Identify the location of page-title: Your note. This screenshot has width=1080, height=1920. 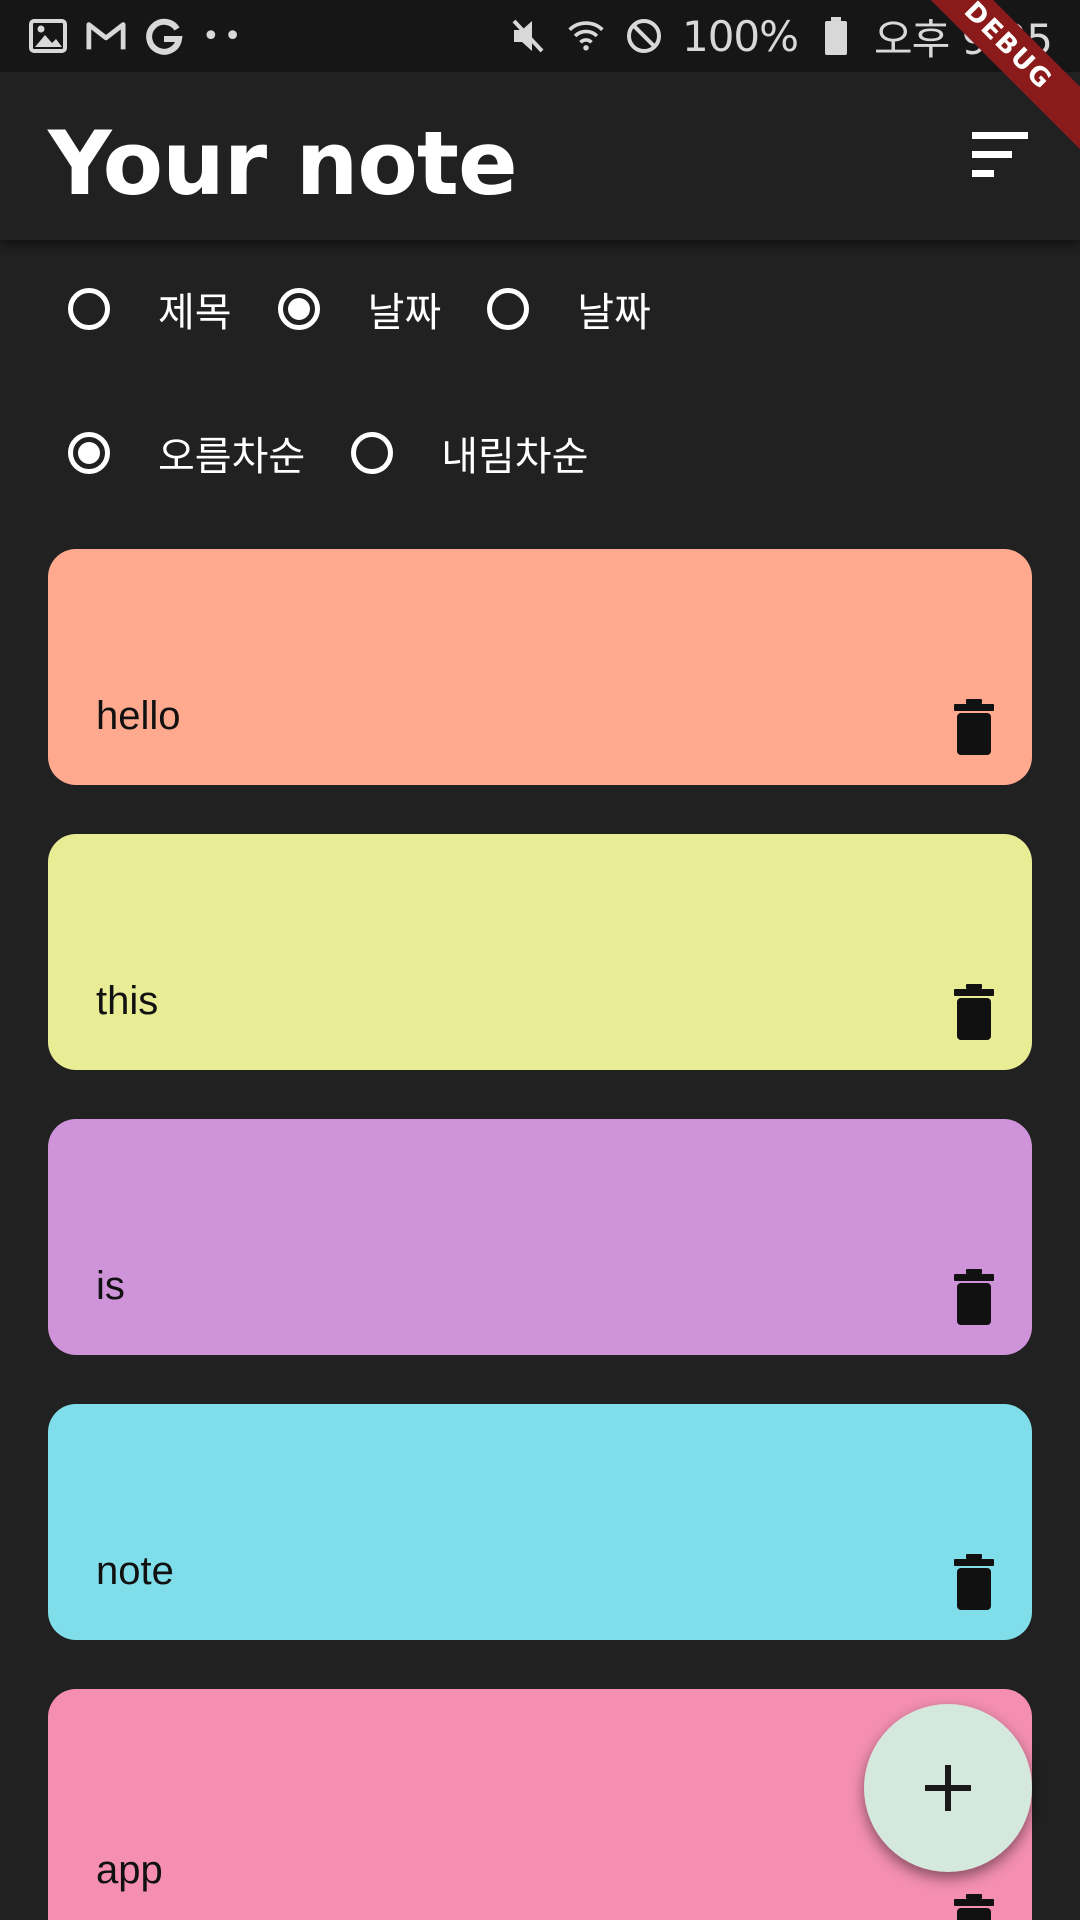
(283, 163).